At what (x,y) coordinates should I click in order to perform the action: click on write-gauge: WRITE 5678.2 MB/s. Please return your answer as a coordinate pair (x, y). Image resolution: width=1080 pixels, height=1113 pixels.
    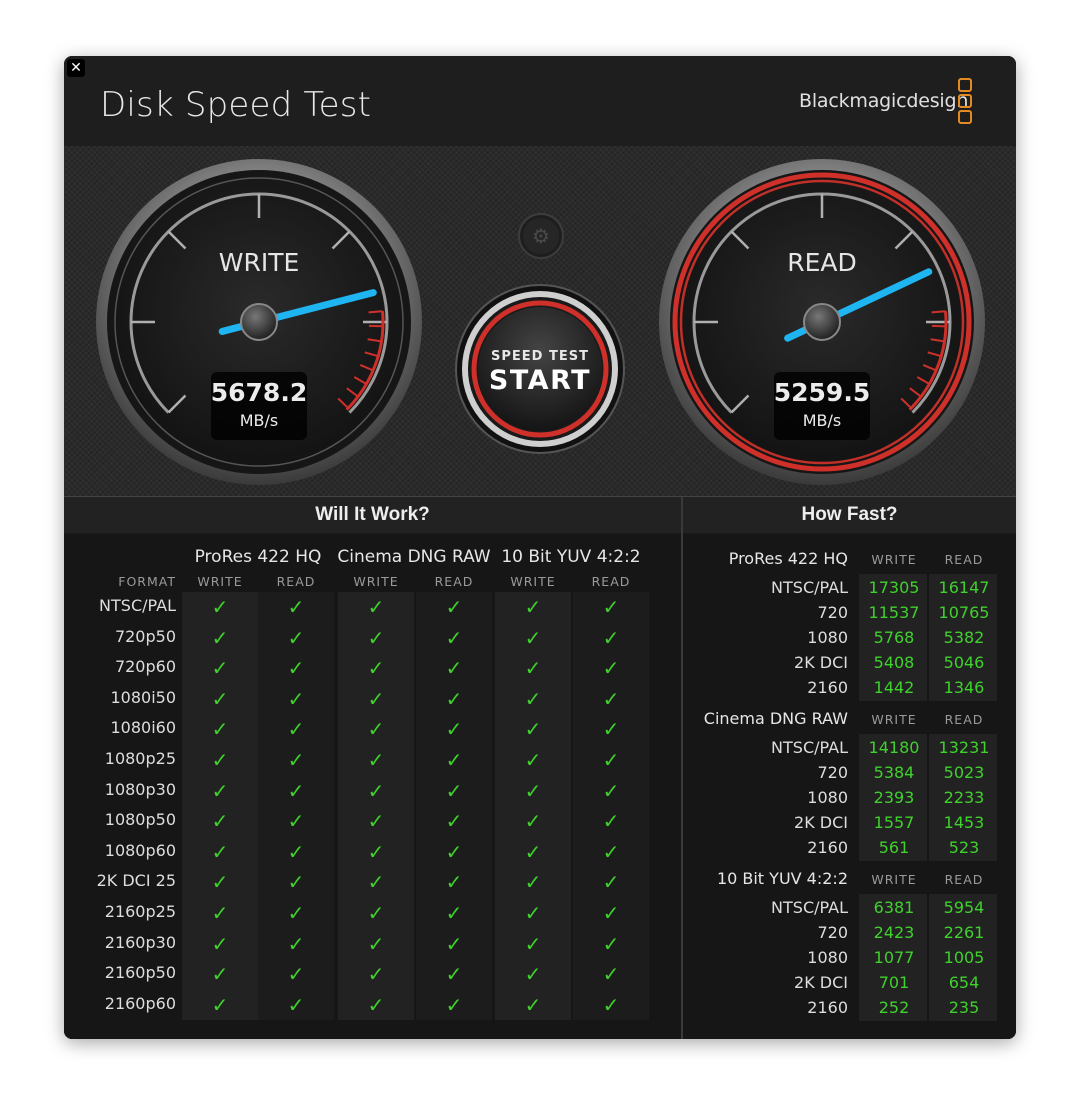
    Looking at the image, I should click on (259, 322).